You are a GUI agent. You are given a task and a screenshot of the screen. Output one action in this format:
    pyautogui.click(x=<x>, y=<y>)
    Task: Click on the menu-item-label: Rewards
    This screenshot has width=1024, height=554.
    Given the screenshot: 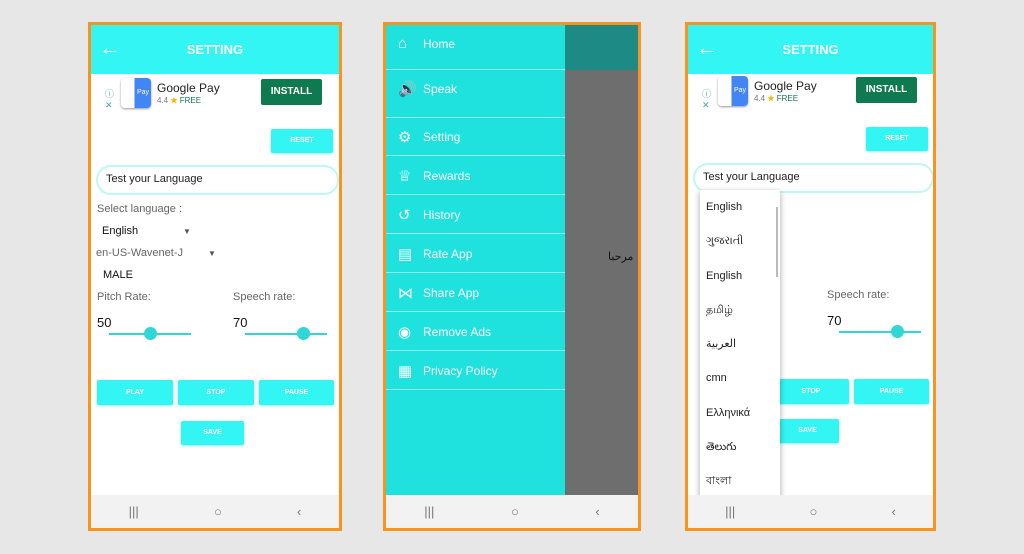 What is the action you would take?
    pyautogui.click(x=447, y=176)
    